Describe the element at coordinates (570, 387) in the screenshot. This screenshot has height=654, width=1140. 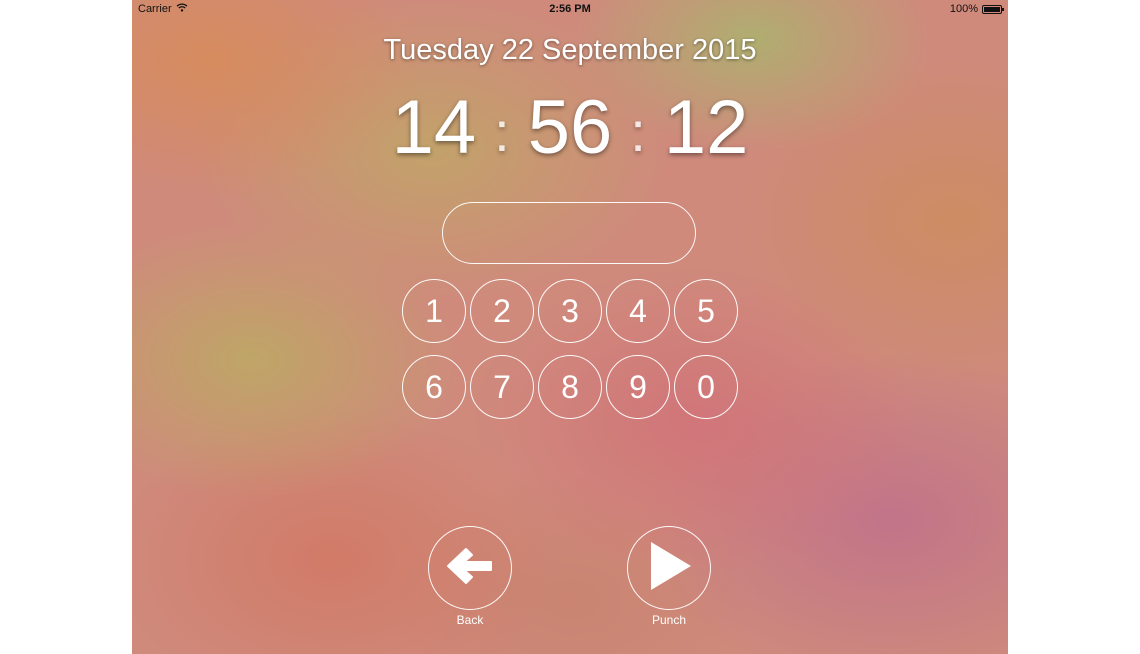
I see `key-8: 8` at that location.